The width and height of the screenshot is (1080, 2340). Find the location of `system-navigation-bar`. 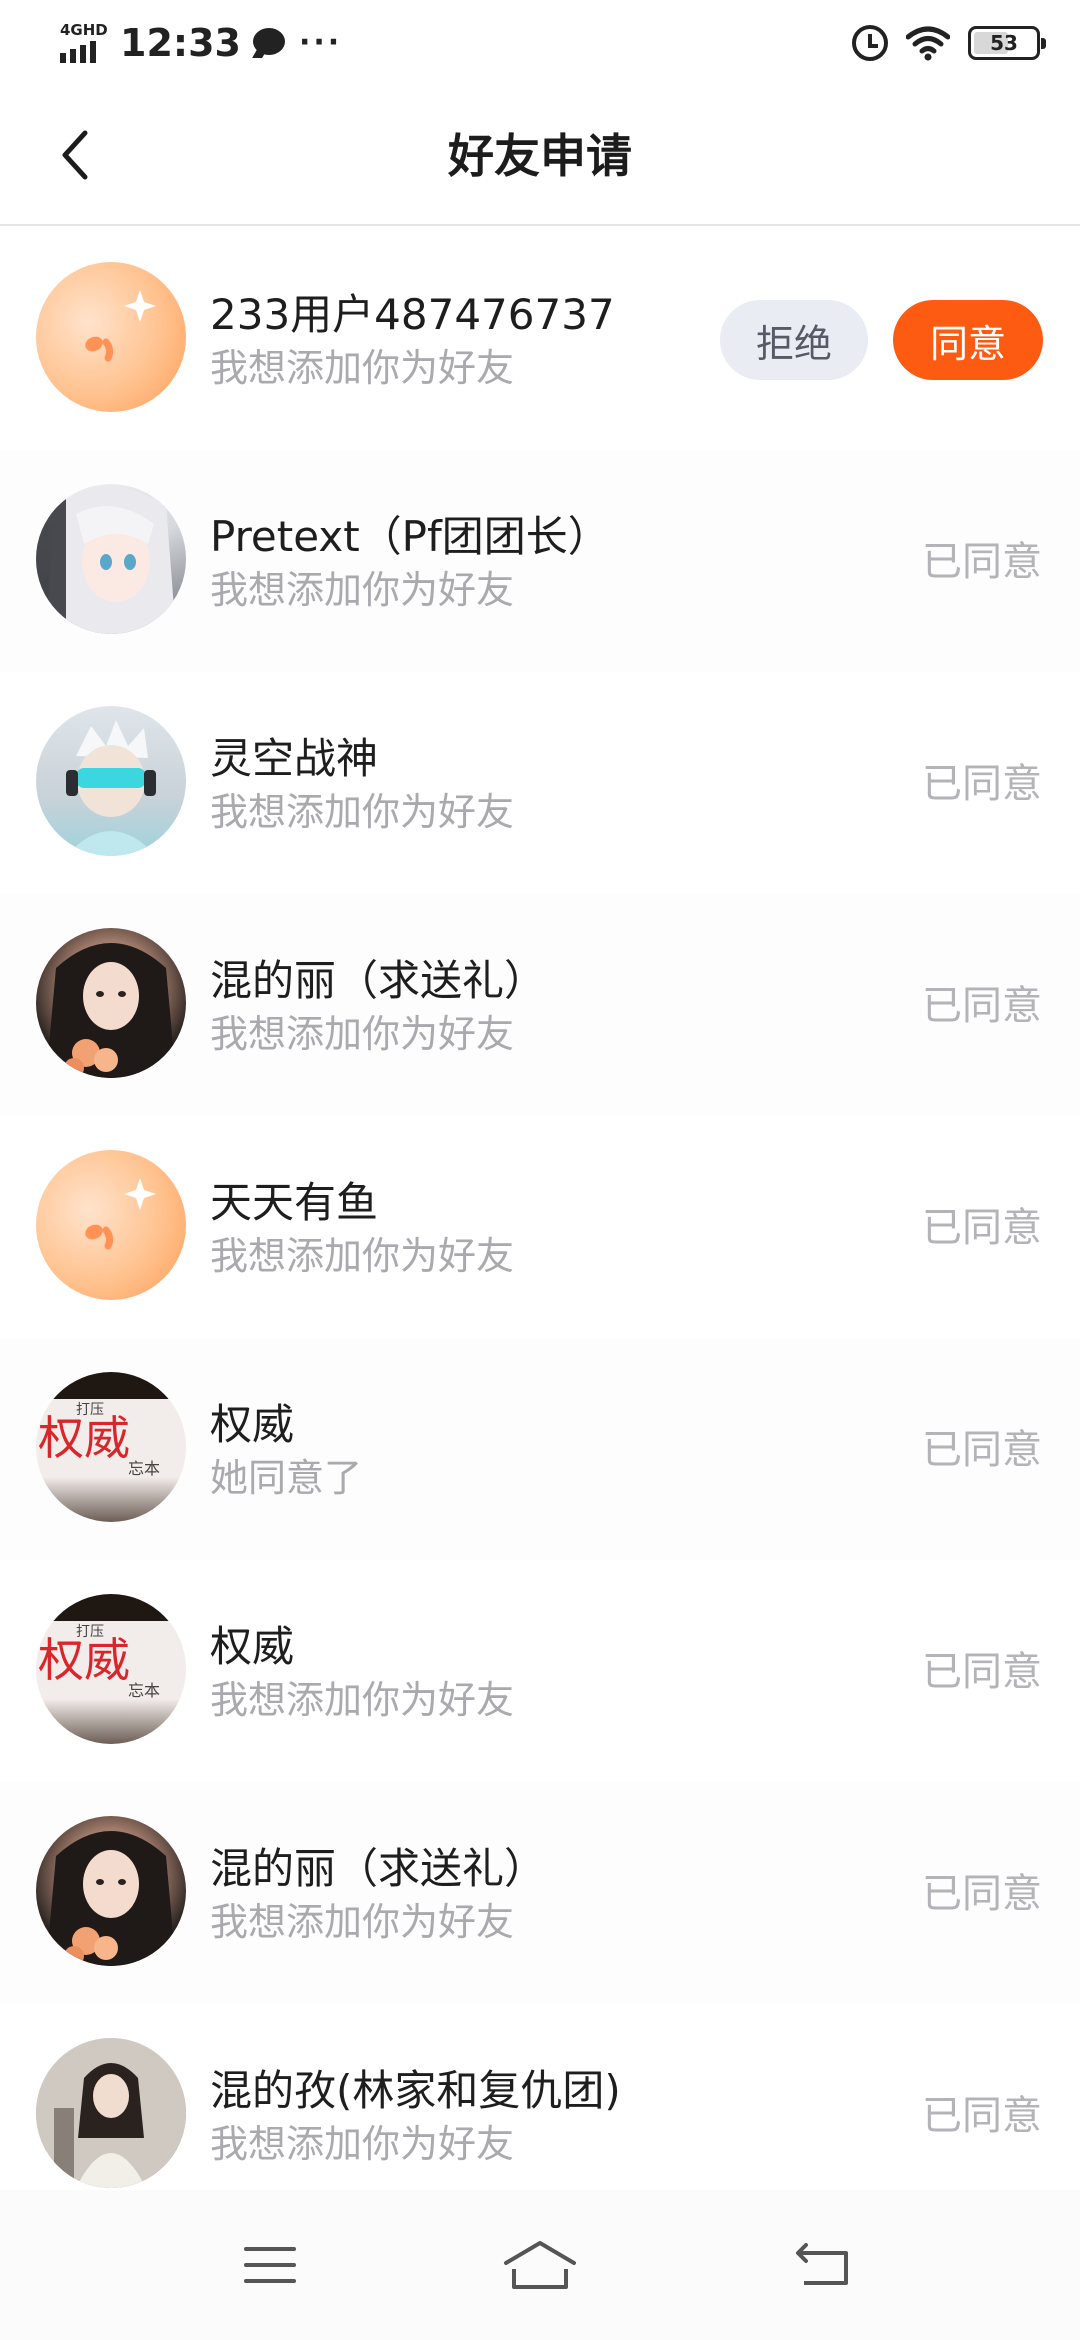

system-navigation-bar is located at coordinates (540, 2265).